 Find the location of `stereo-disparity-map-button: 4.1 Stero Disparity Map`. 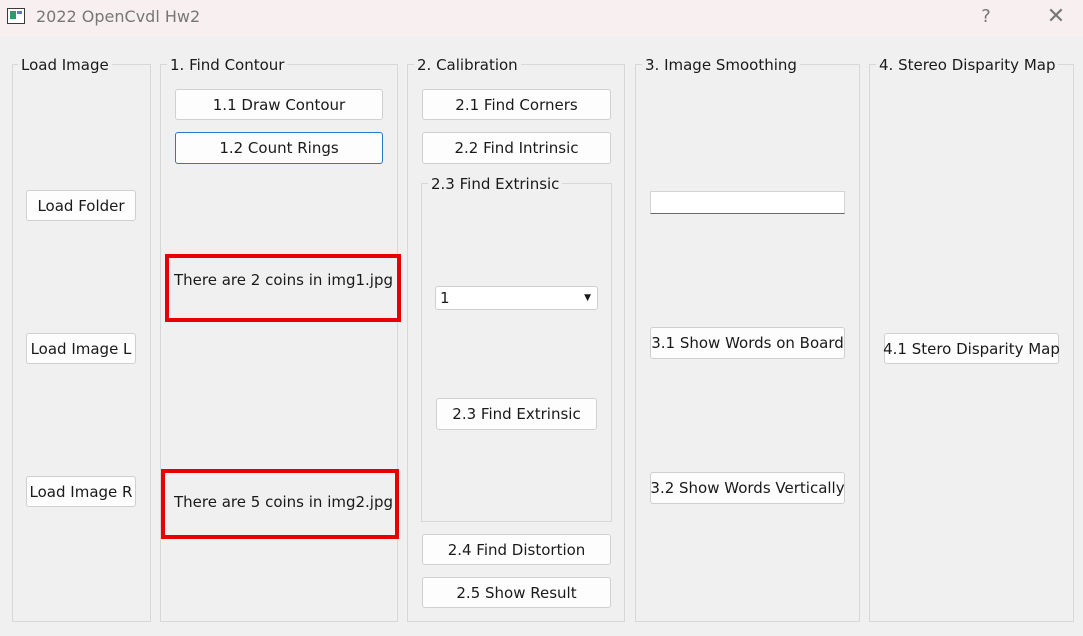

stereo-disparity-map-button: 4.1 Stero Disparity Map is located at coordinates (971, 348).